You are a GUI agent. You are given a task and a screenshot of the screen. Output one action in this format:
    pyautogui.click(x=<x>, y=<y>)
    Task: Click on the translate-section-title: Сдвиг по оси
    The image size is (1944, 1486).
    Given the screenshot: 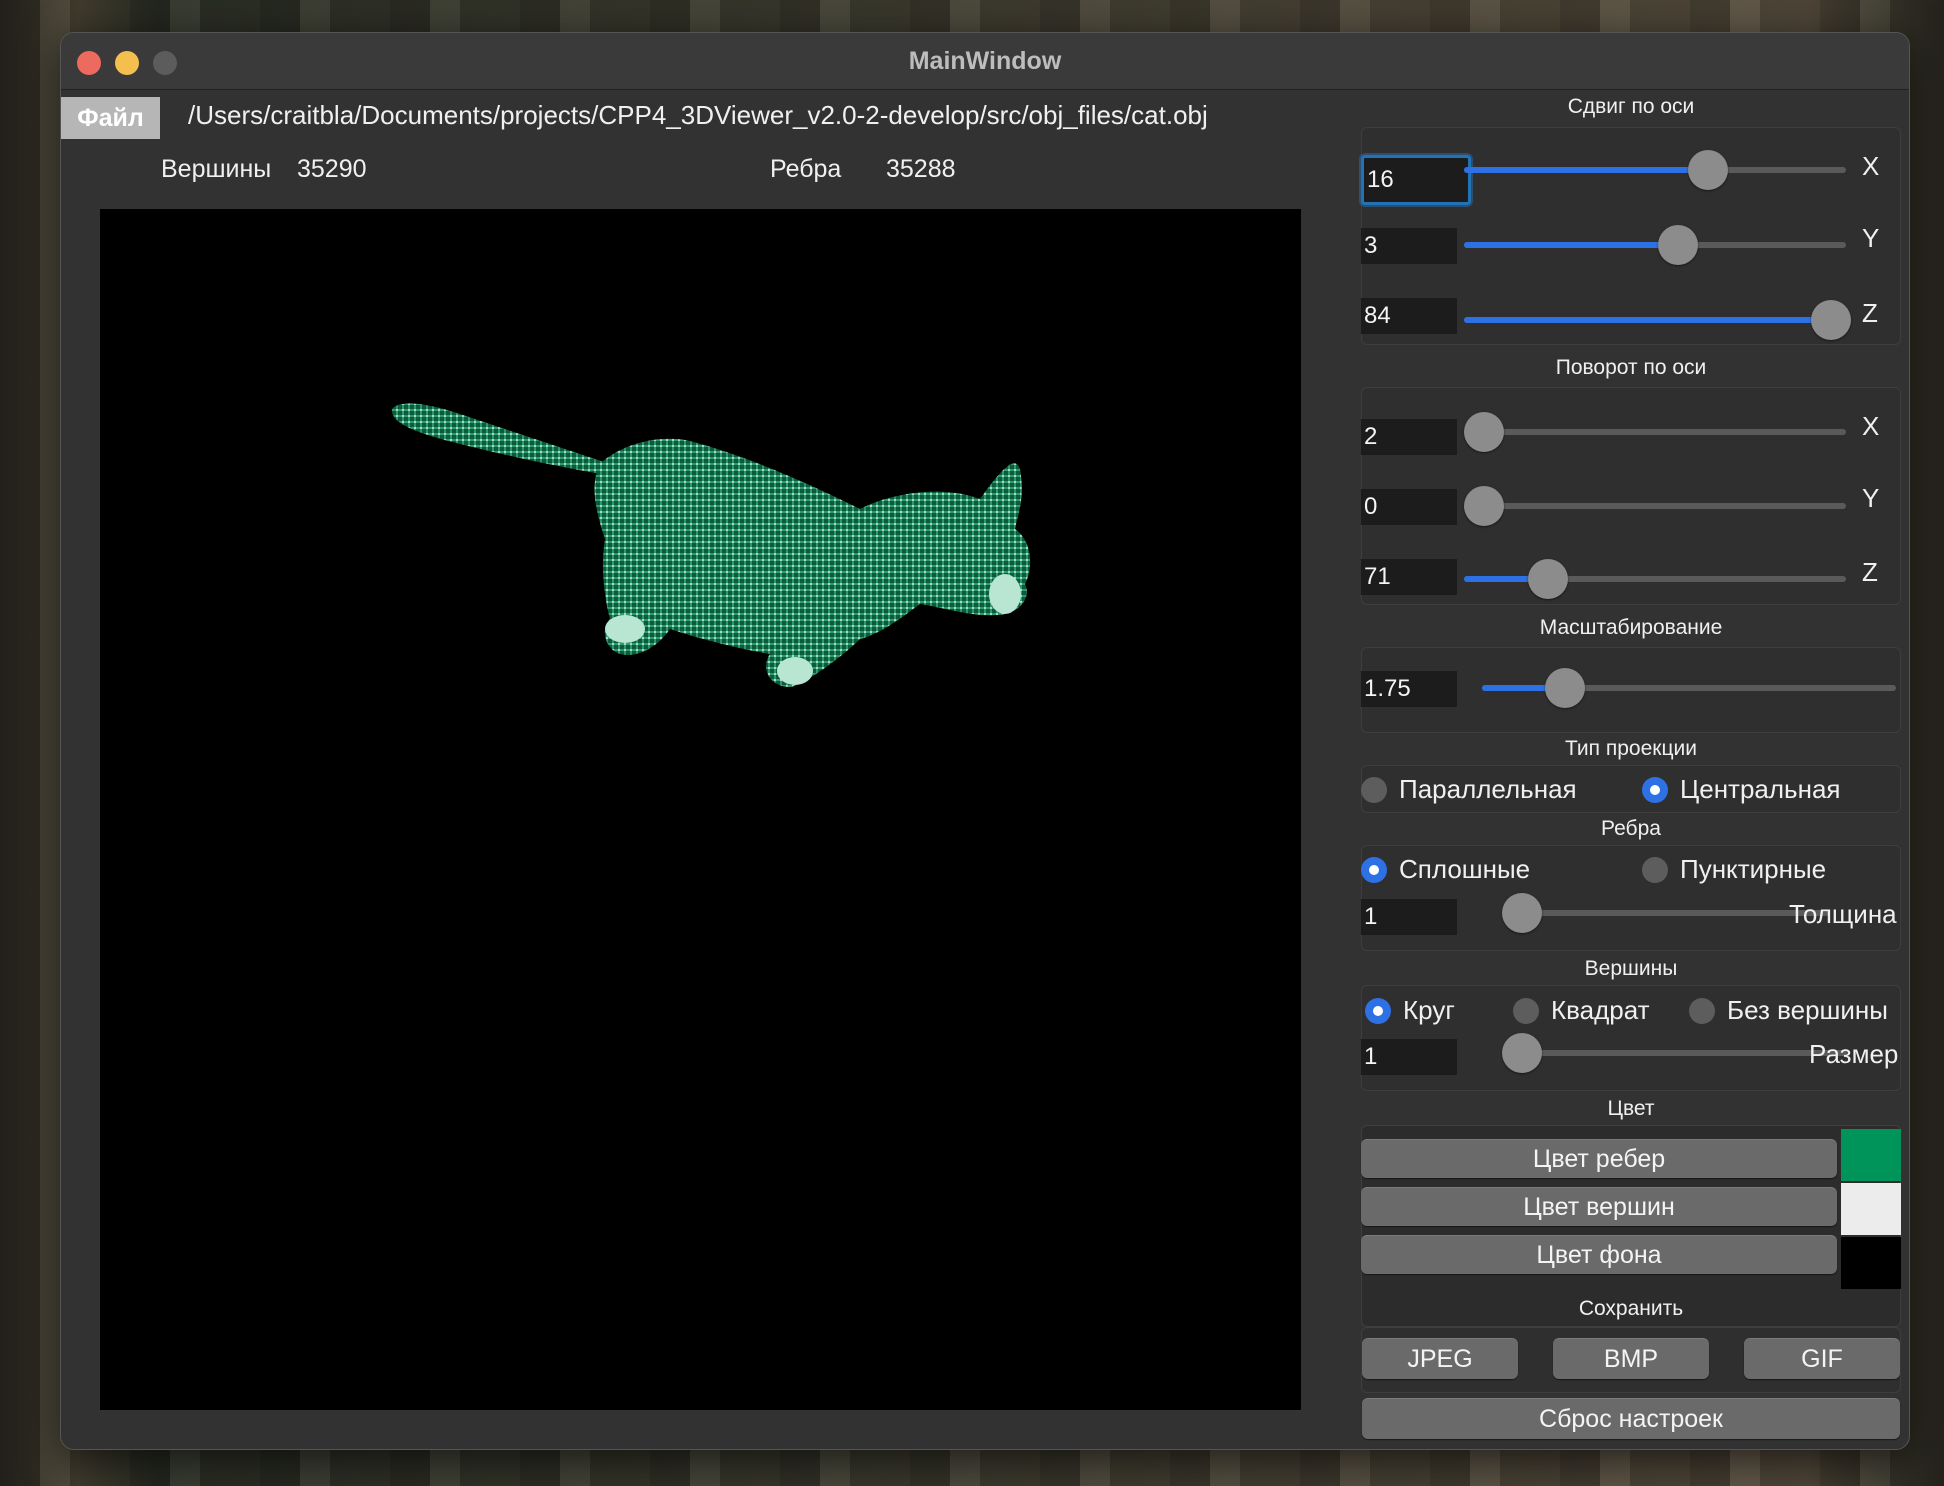 What is the action you would take?
    pyautogui.click(x=1631, y=106)
    